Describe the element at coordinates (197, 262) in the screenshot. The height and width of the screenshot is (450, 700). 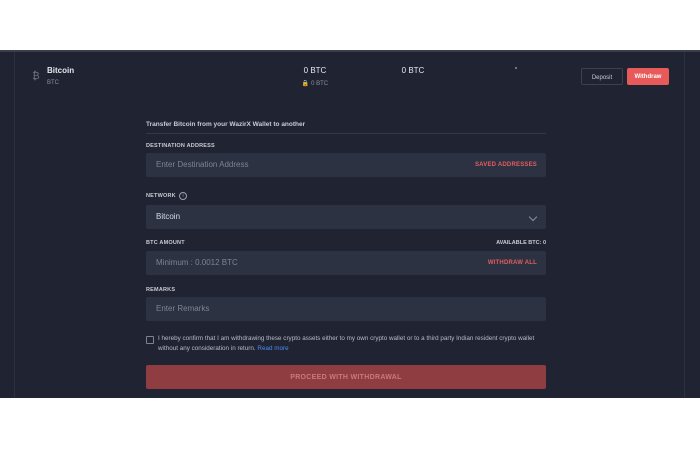
I see `amount-placeholder: Minimum : 0.0012 BTC` at that location.